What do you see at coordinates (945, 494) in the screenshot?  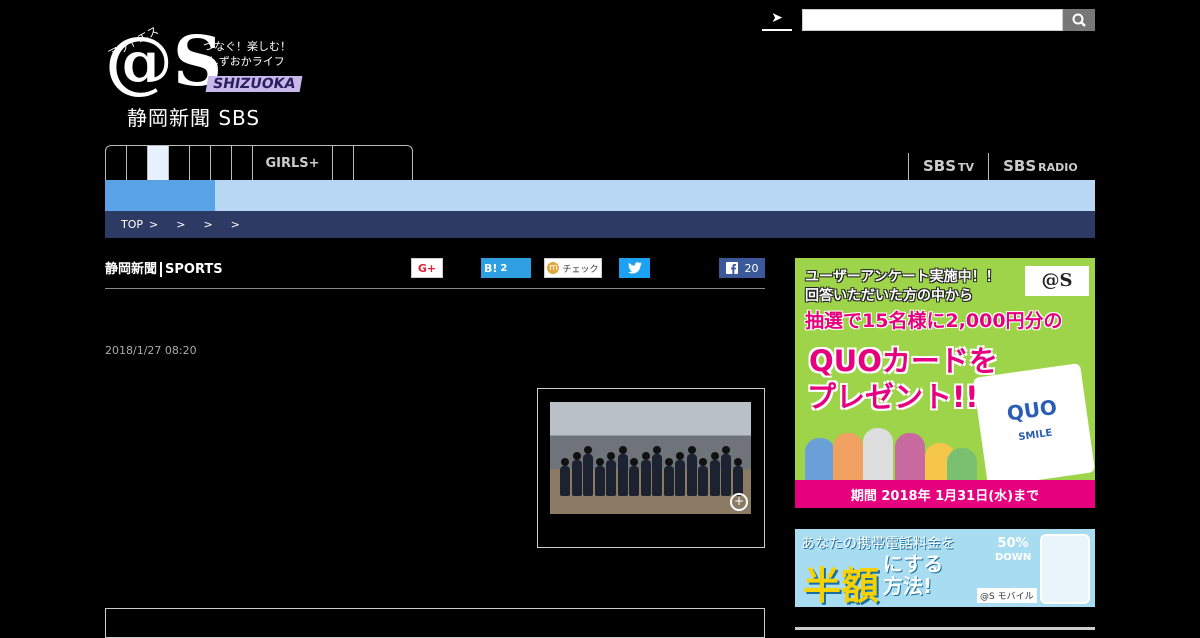 I see `ad1-footer: 期間 2018年 1月31日(水)まで` at bounding box center [945, 494].